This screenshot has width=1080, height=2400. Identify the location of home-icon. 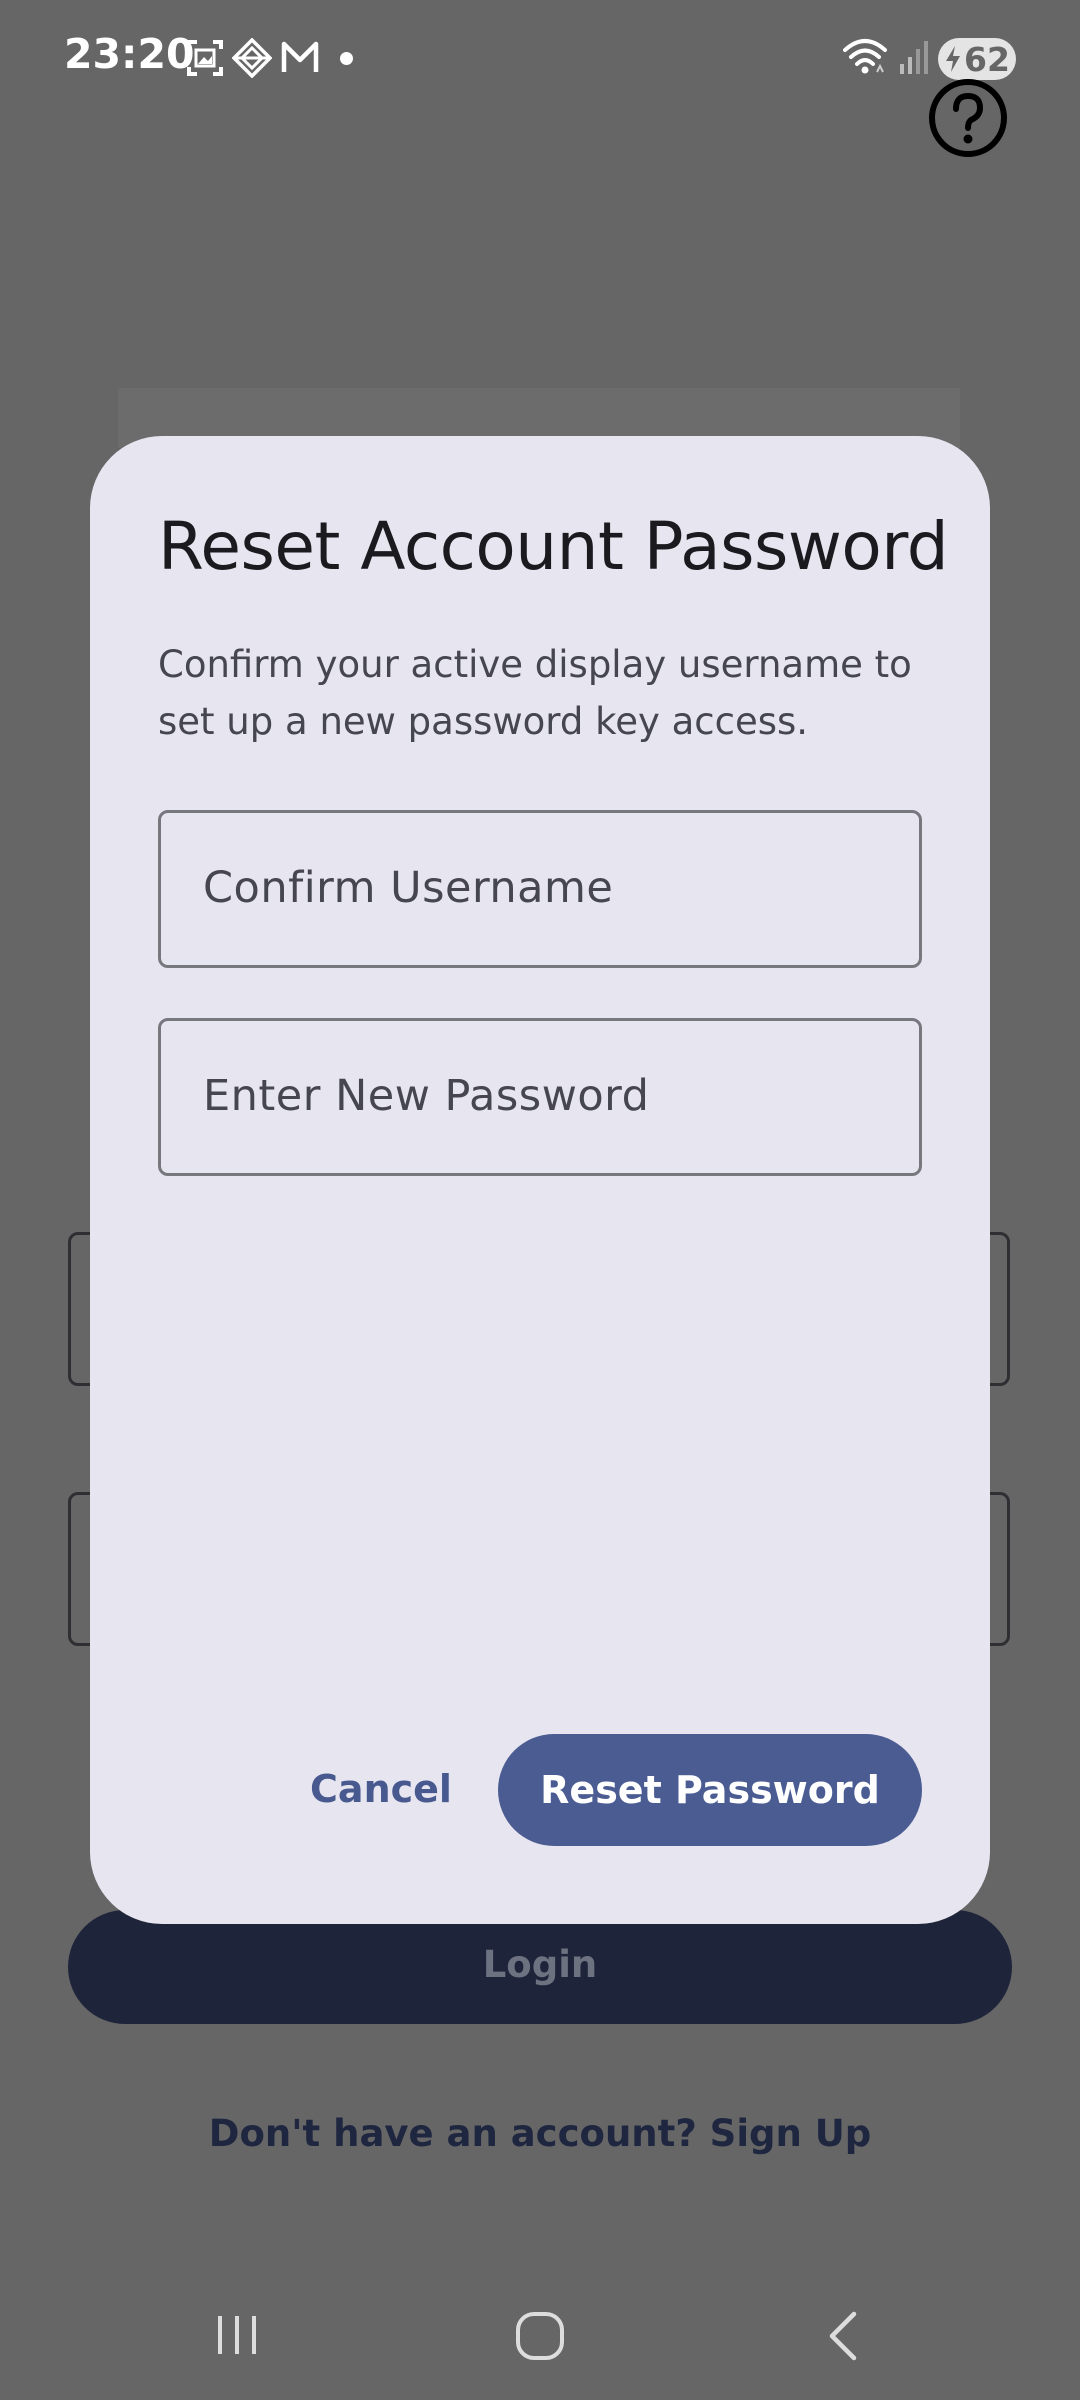
(540, 2336).